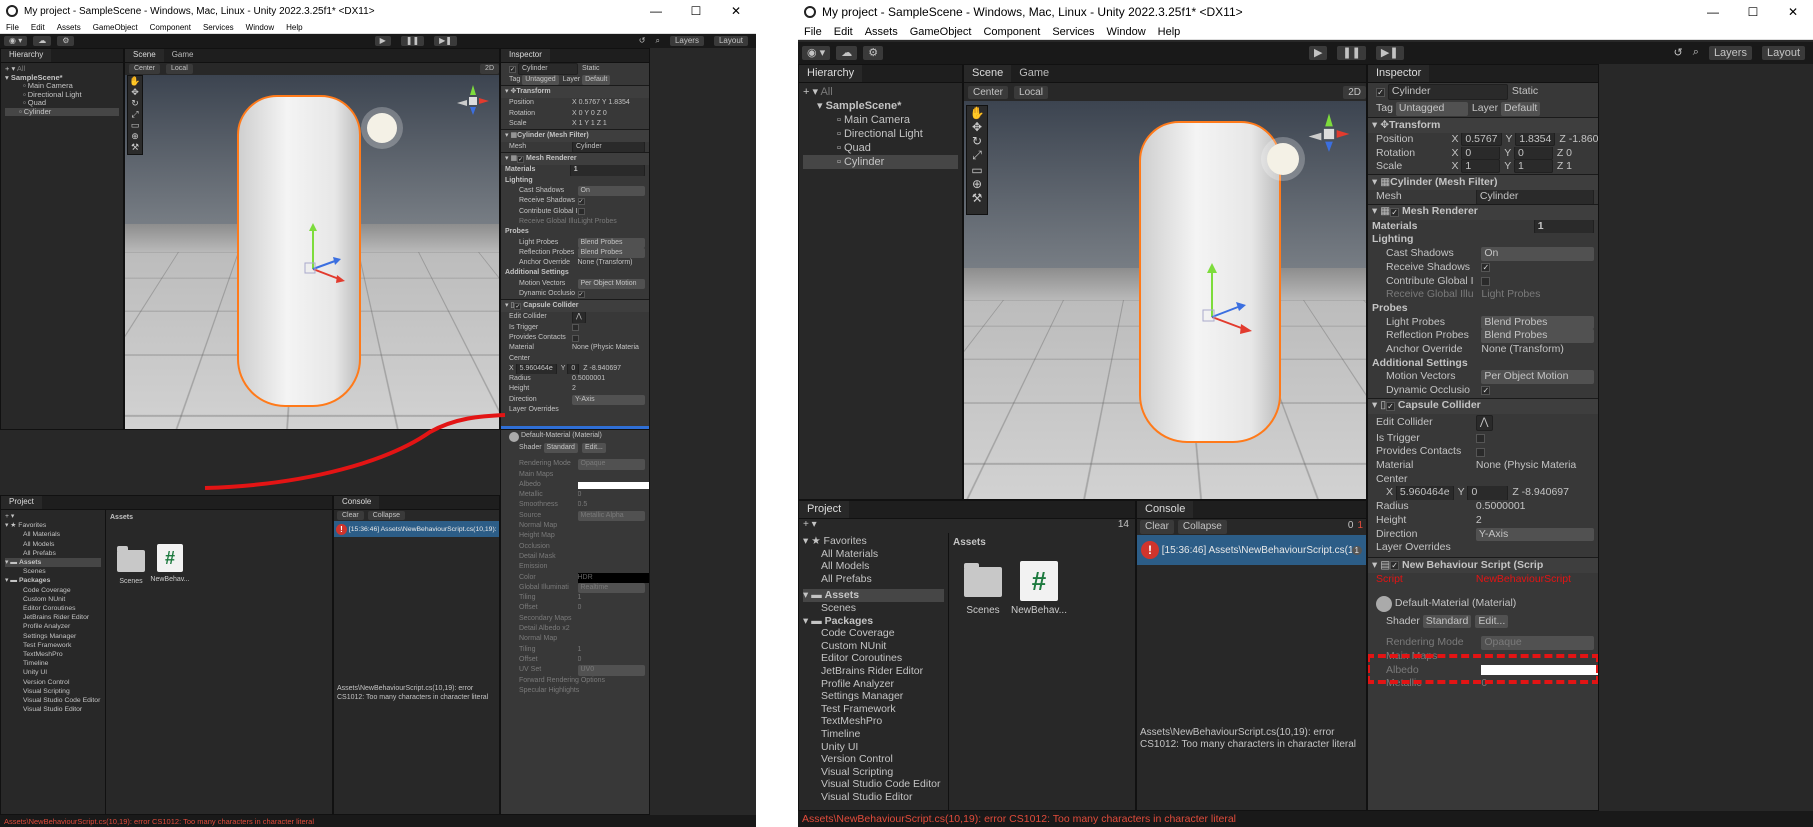 The image size is (1813, 827). What do you see at coordinates (730, 41) in the screenshot?
I see `layout-dropdown: Layout` at bounding box center [730, 41].